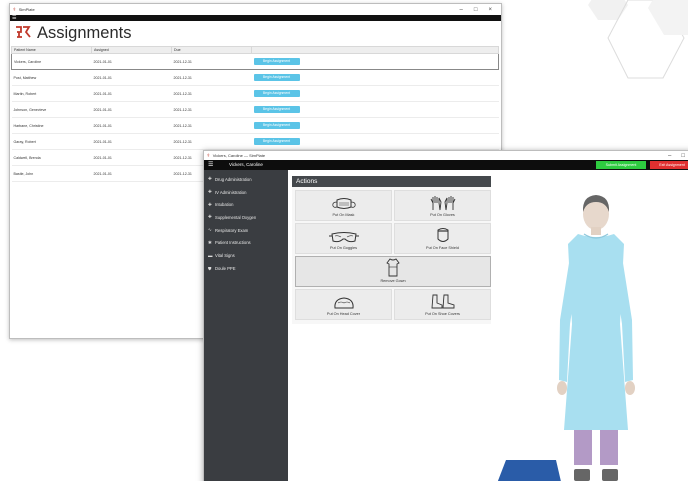 This screenshot has height=481, width=688. Describe the element at coordinates (490, 10) in the screenshot. I see `close-button: ×` at that location.